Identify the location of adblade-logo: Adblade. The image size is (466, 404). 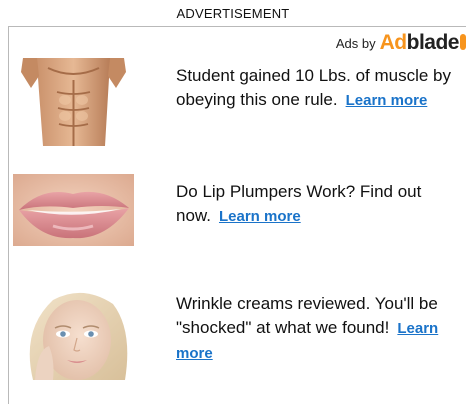
(423, 43).